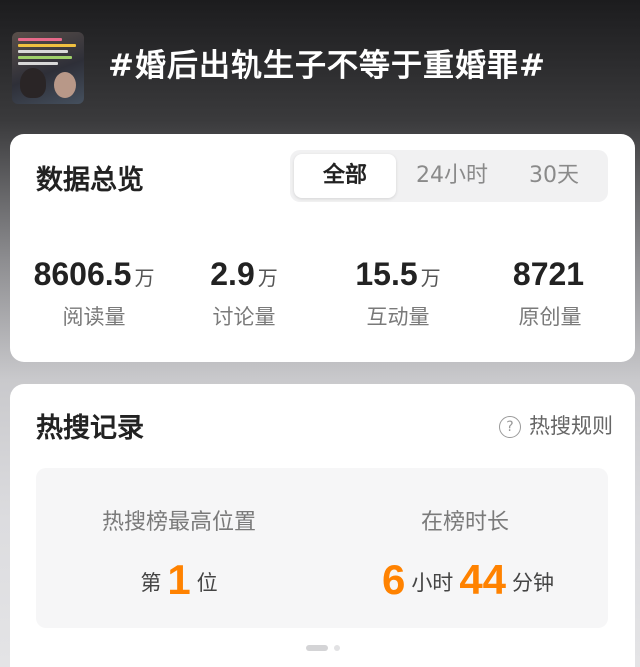 This screenshot has height=667, width=640. I want to click on peak-suffix: 位, so click(207, 583).